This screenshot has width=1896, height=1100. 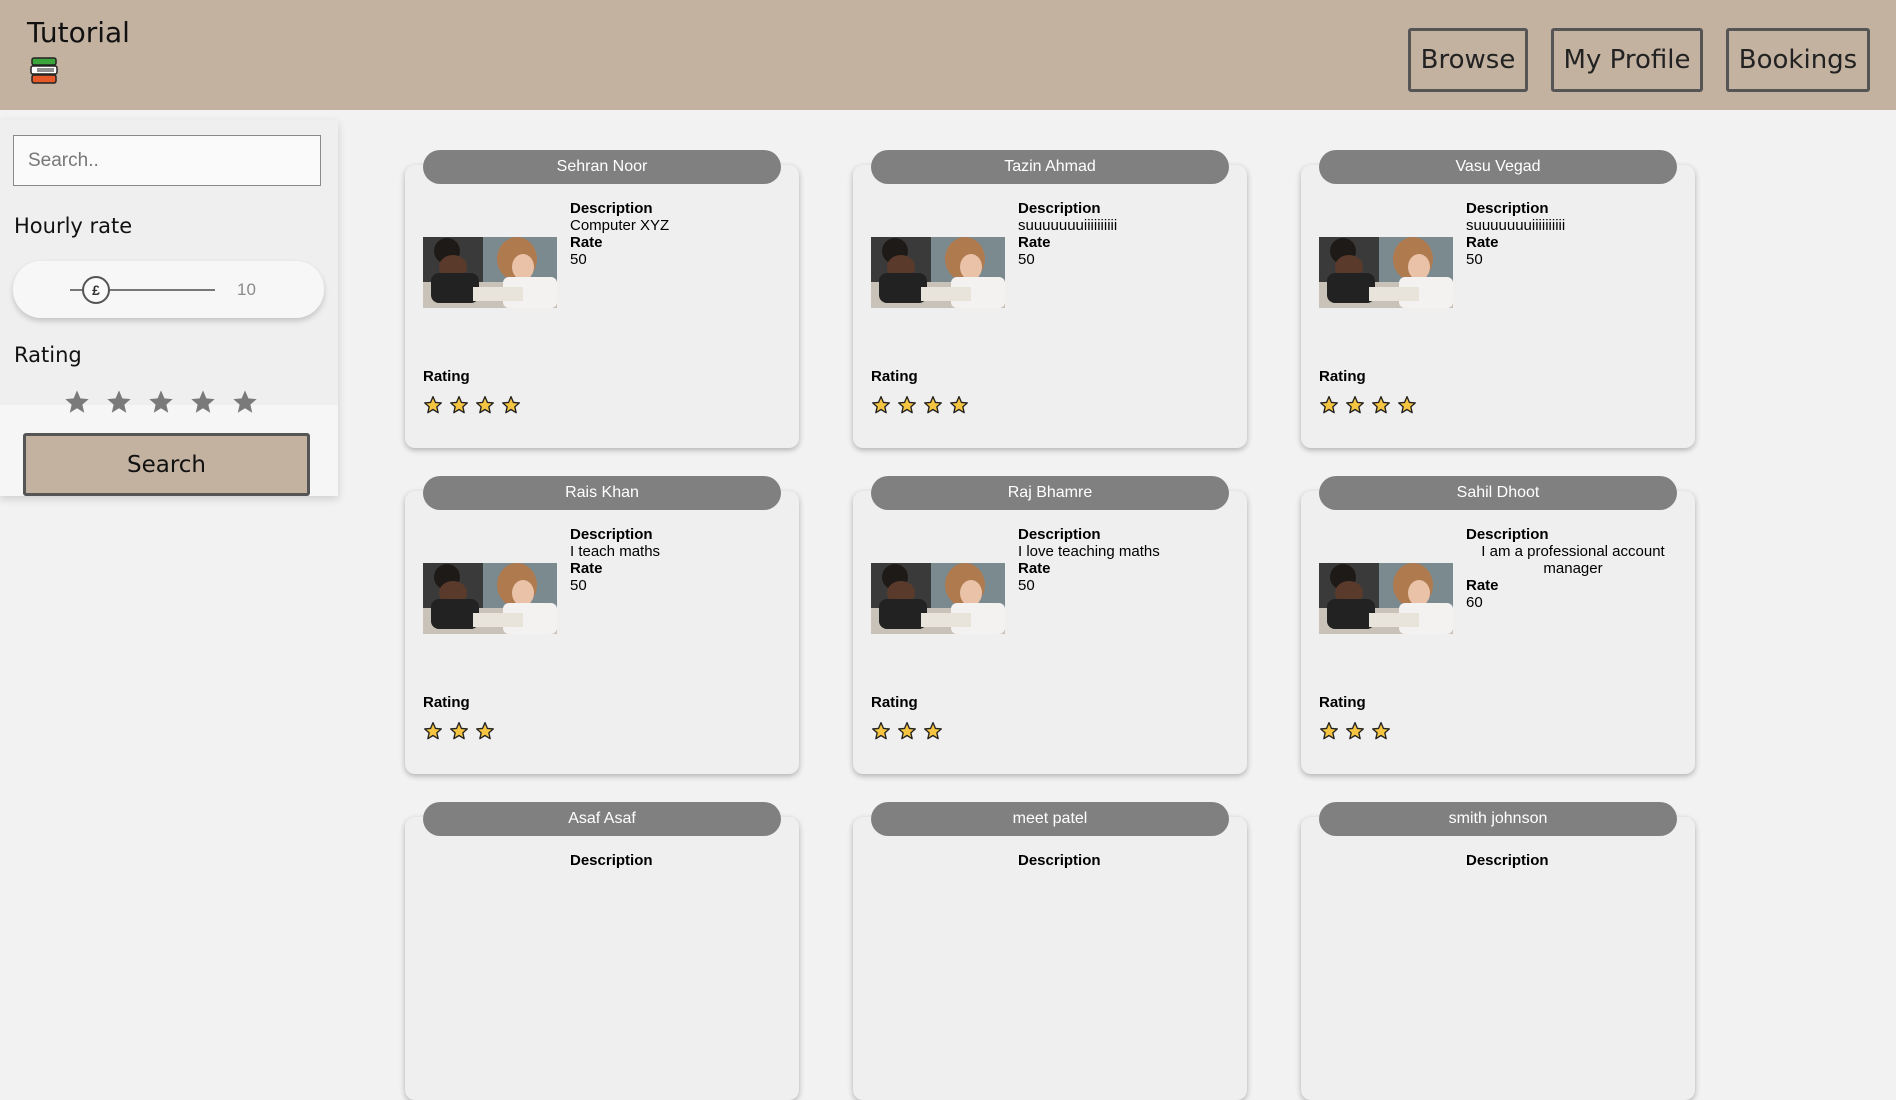 What do you see at coordinates (602, 493) in the screenshot?
I see `tutor-name: Rais Khan` at bounding box center [602, 493].